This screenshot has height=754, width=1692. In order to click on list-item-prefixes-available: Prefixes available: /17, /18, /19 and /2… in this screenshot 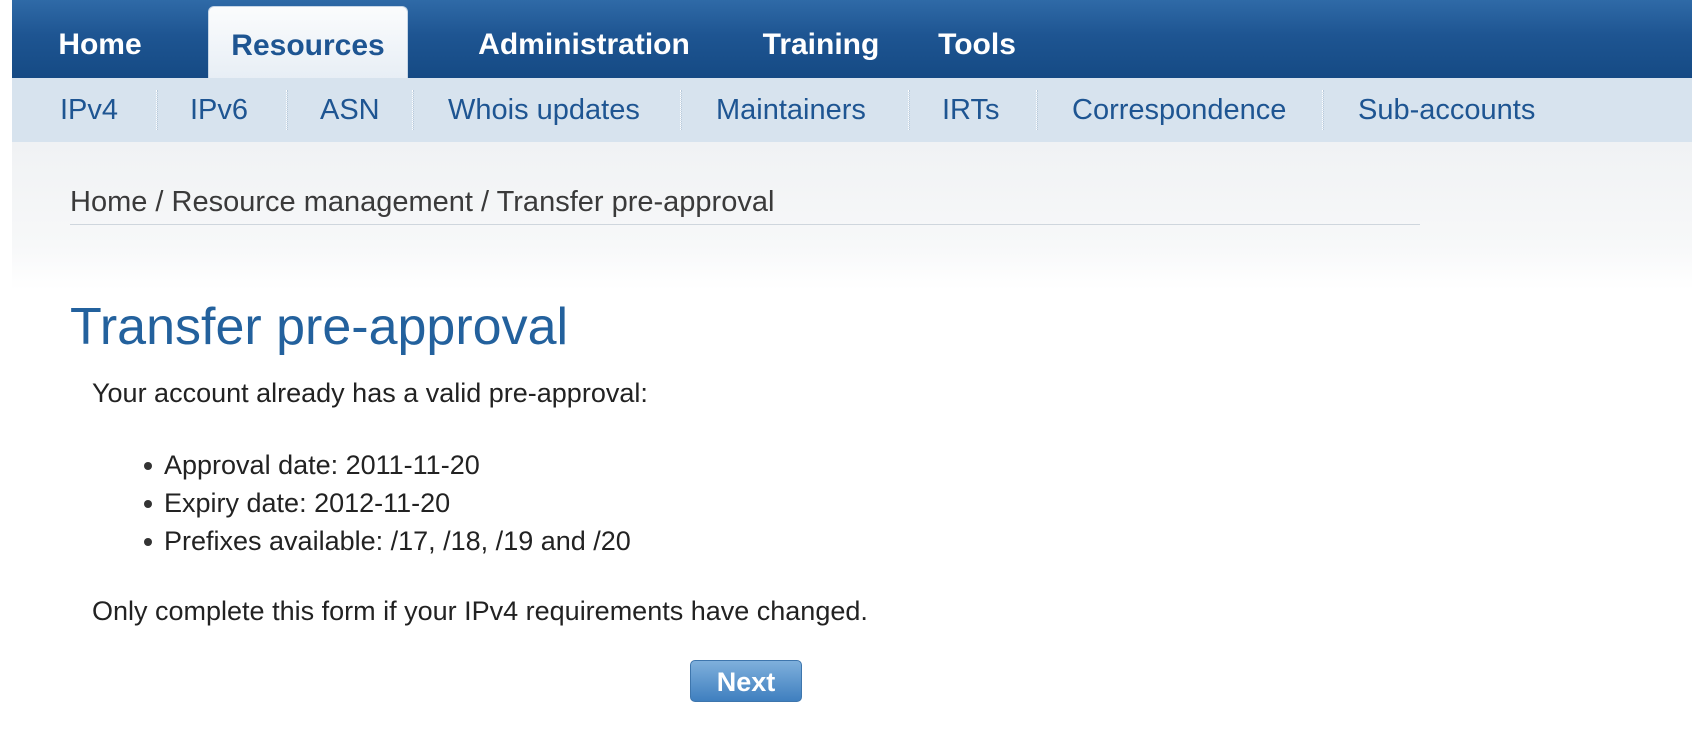, I will do `click(385, 541)`.